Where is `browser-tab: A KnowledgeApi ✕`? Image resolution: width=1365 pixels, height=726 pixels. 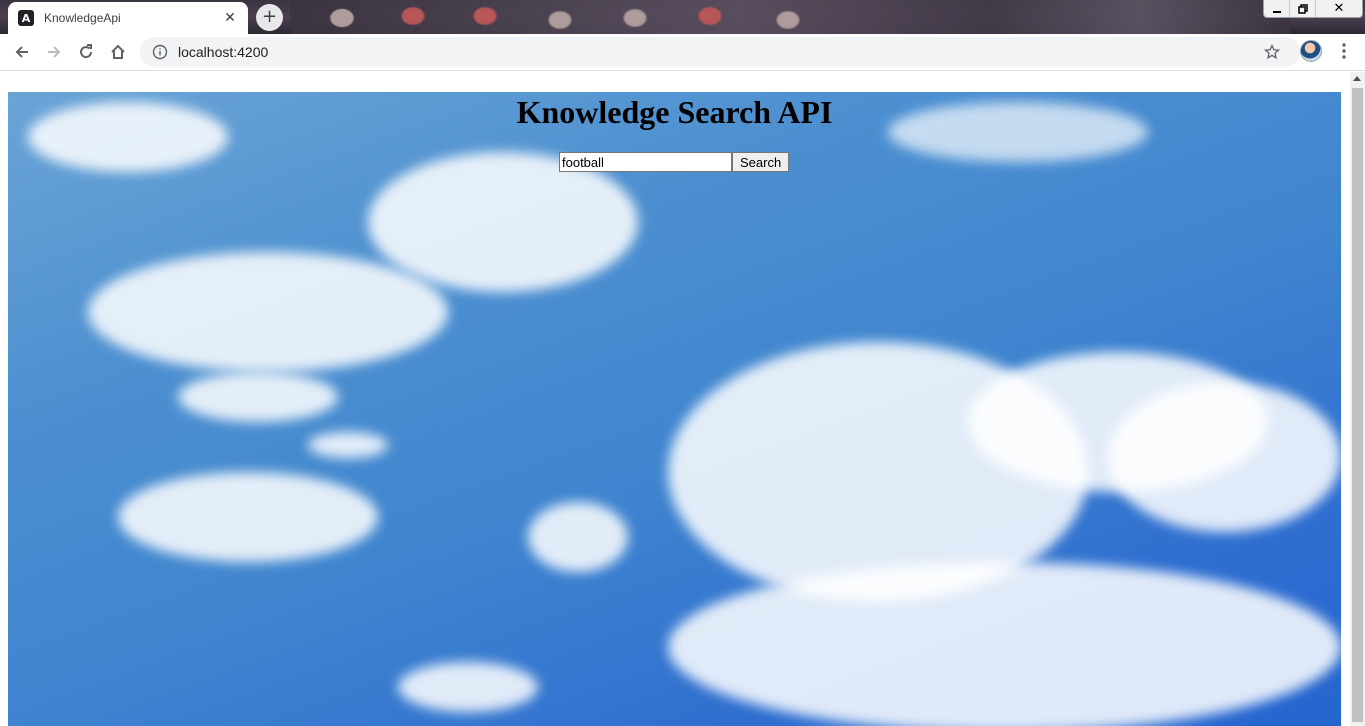
browser-tab: A KnowledgeApi ✕ is located at coordinates (128, 18).